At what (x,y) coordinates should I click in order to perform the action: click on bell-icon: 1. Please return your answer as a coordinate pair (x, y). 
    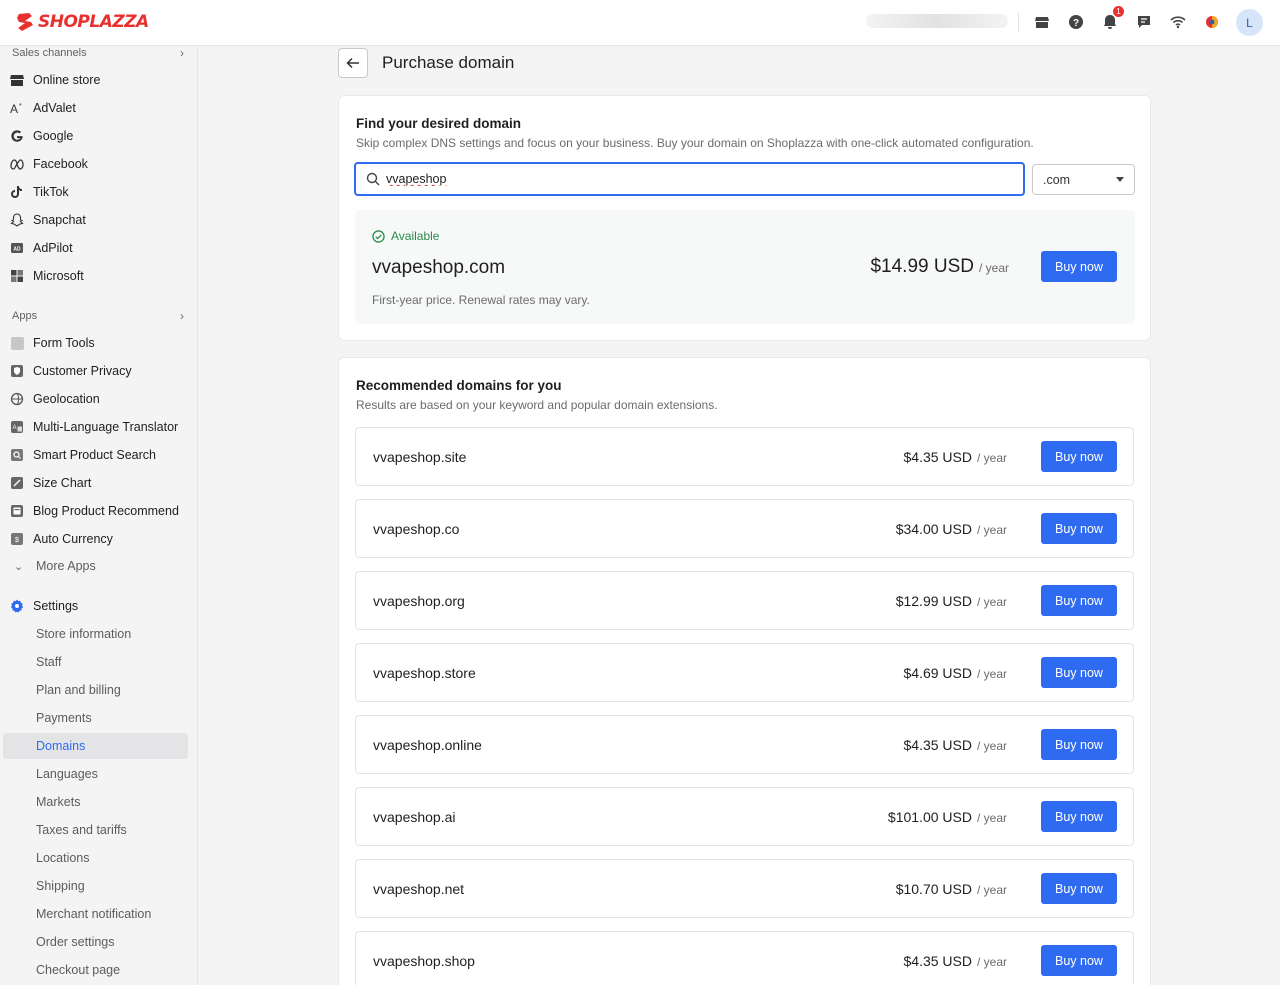
    Looking at the image, I should click on (1111, 20).